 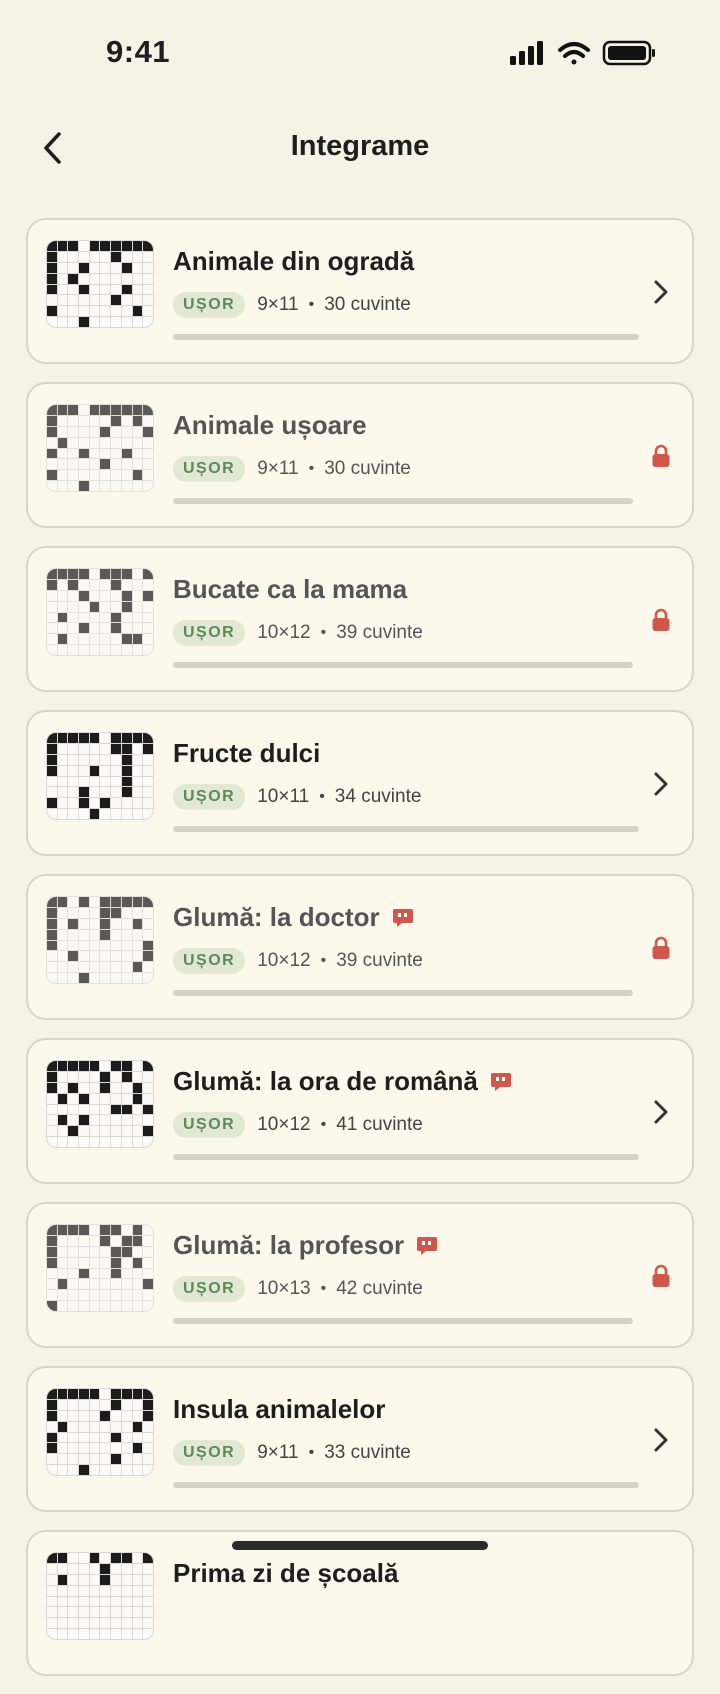 What do you see at coordinates (360, 947) in the screenshot?
I see `puzzle-card: Glumă: la doctor UȘOR 10×12 • 39 cuvinte` at bounding box center [360, 947].